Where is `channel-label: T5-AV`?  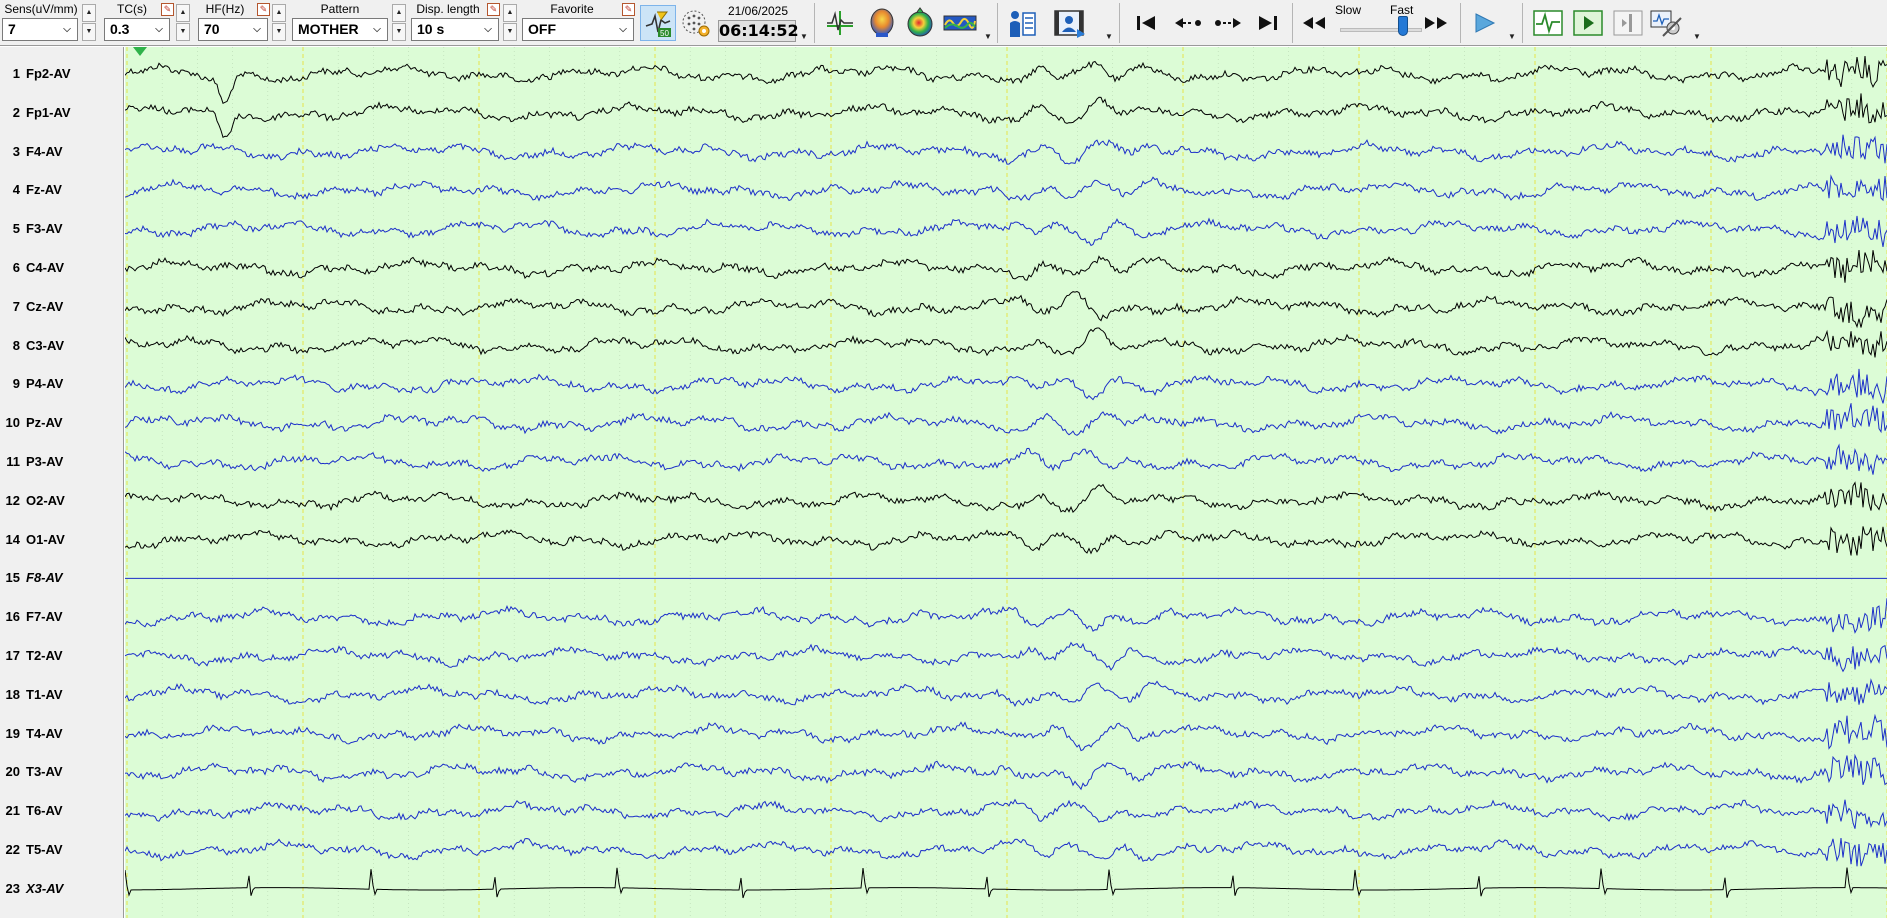 channel-label: T5-AV is located at coordinates (44, 849).